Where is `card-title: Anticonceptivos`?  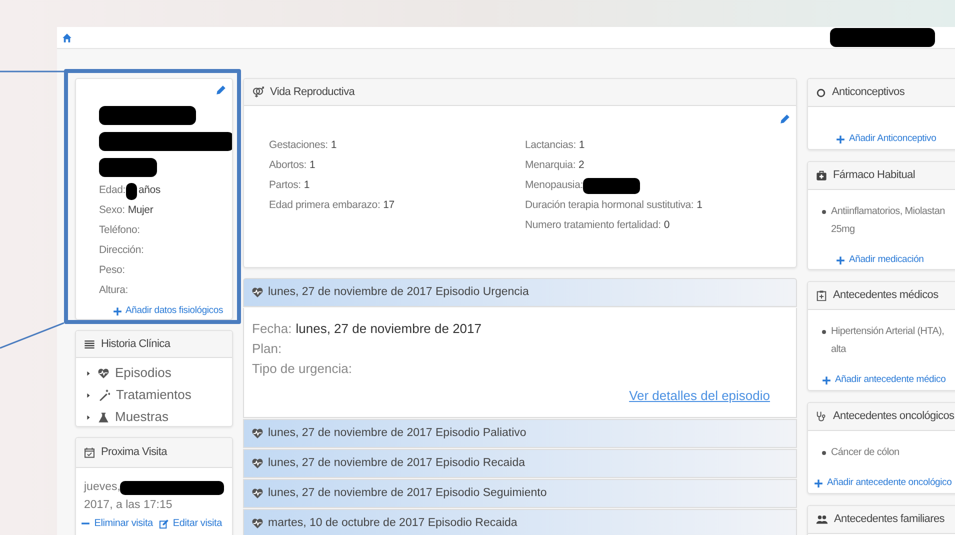 card-title: Anticonceptivos is located at coordinates (868, 92).